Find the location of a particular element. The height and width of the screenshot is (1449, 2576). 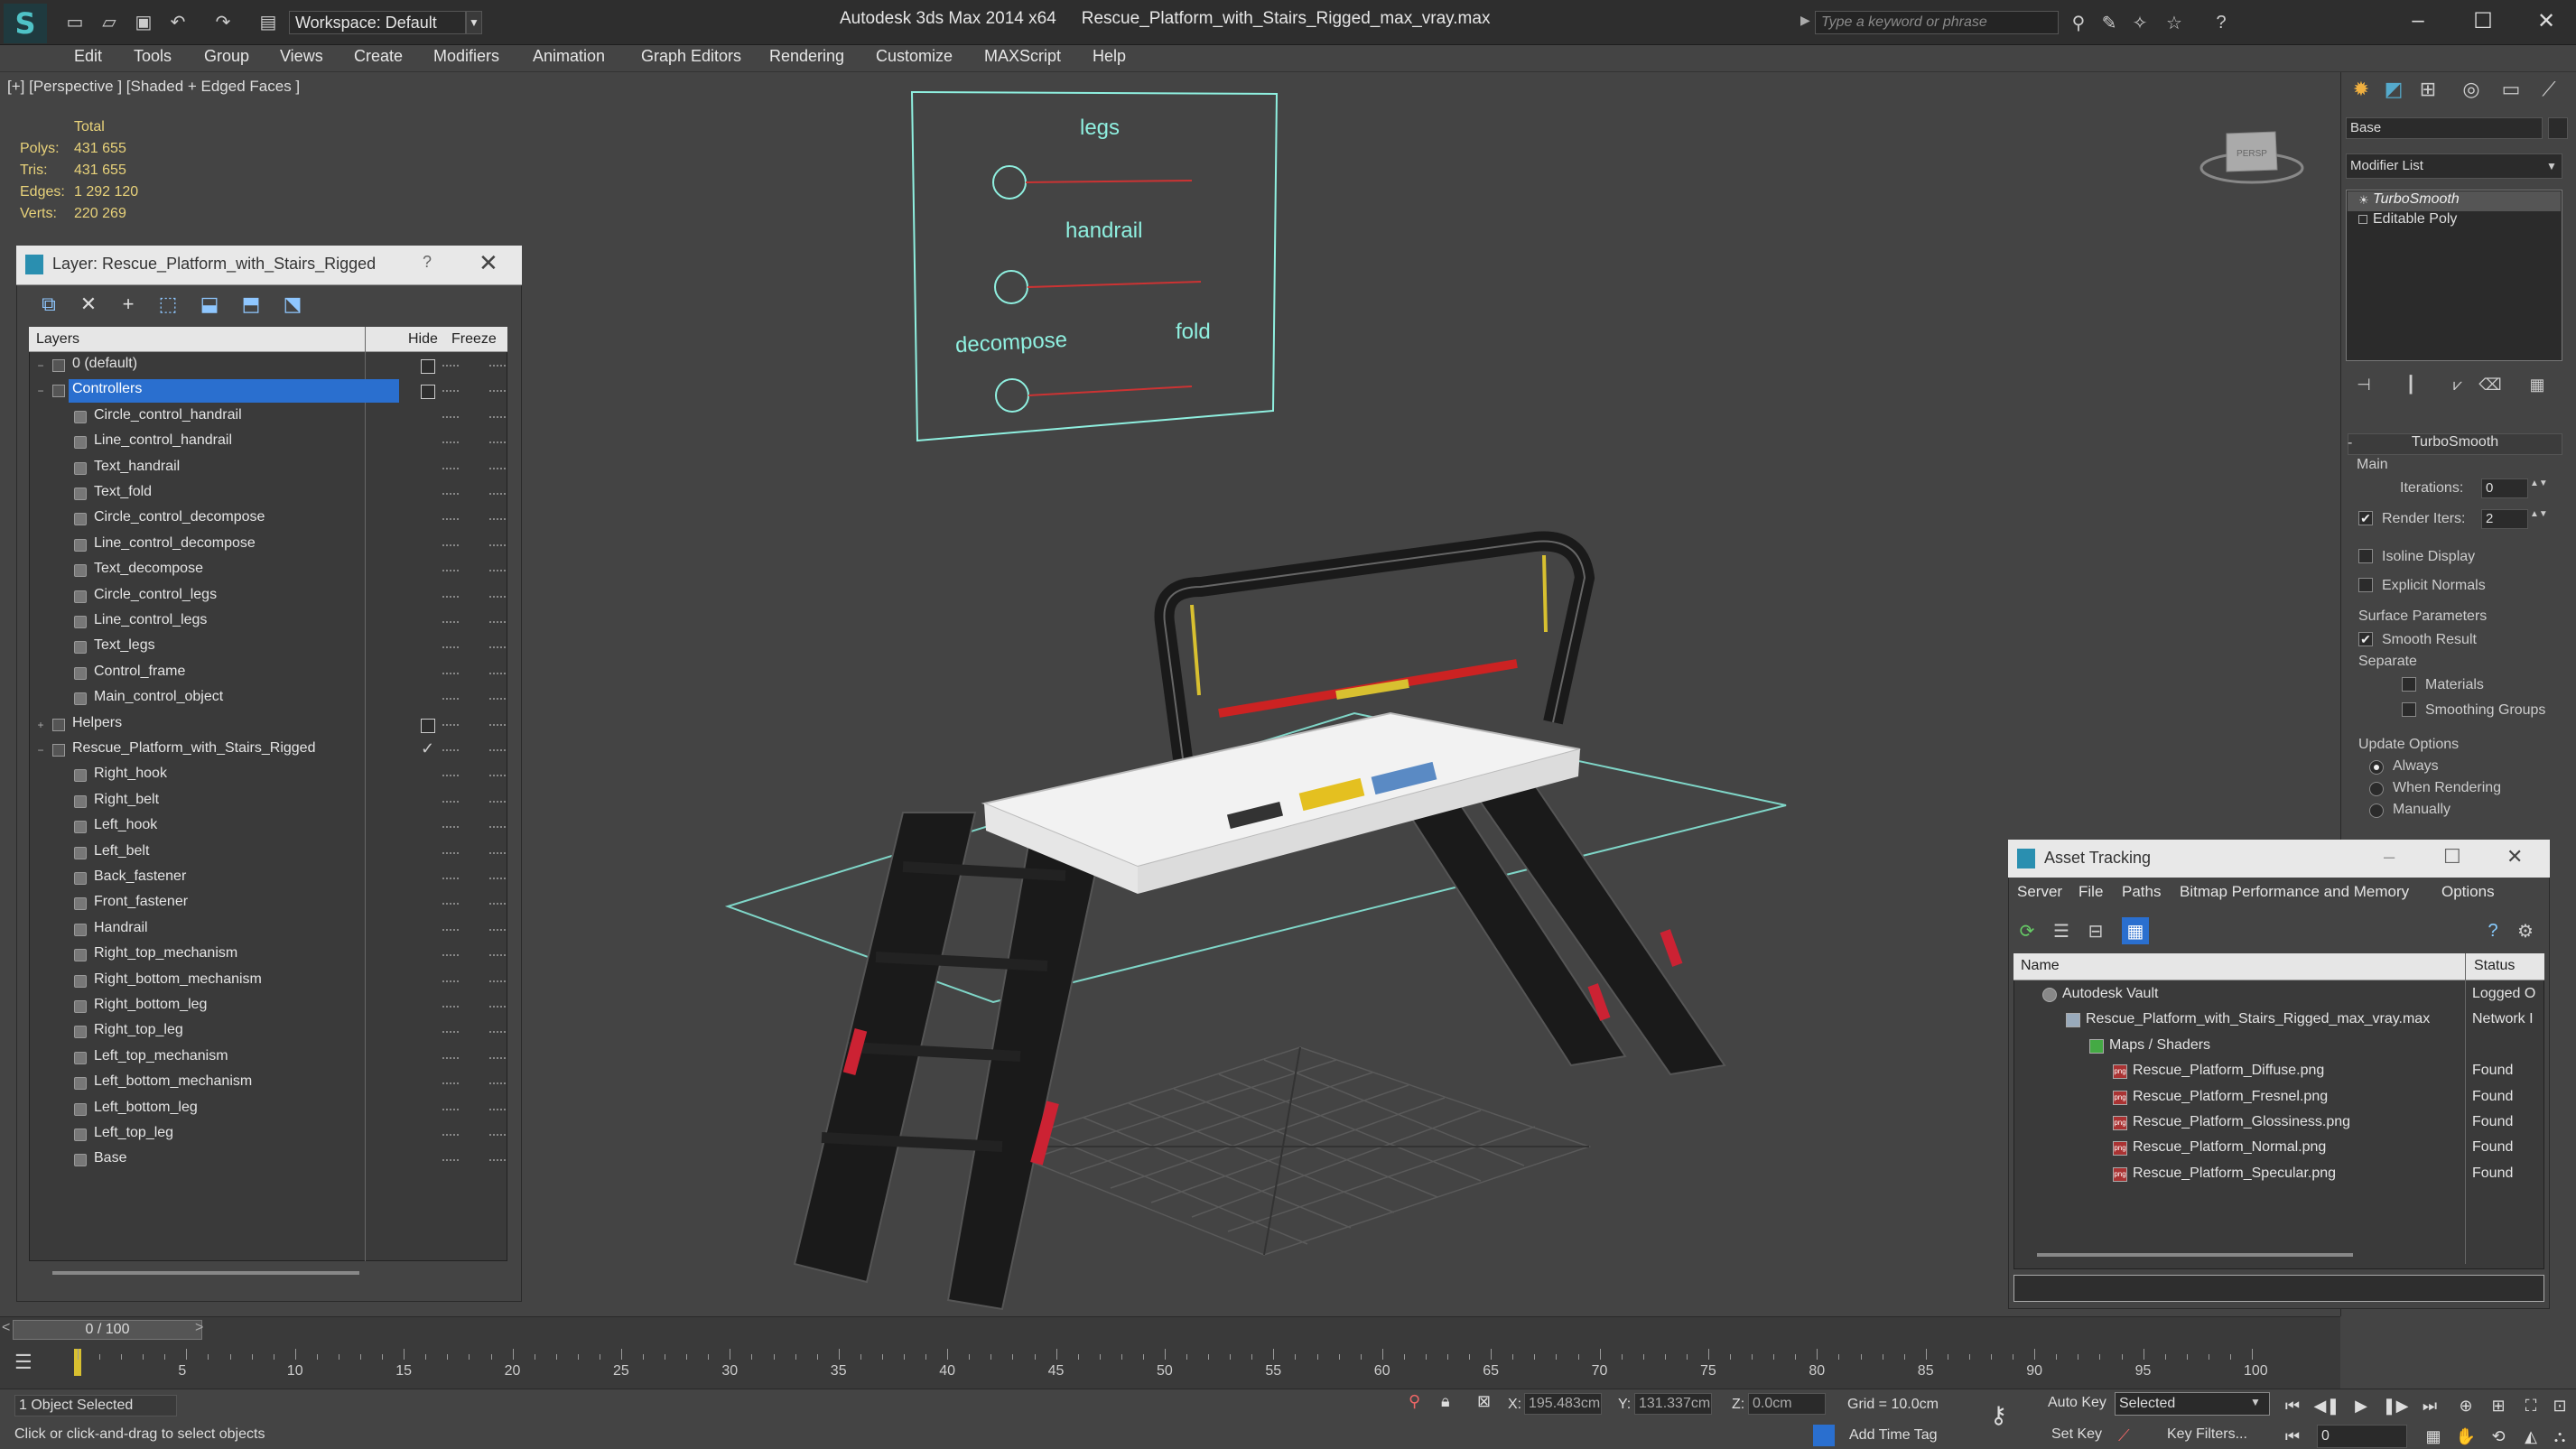

render-iters-checkbox: ✔ is located at coordinates (2365, 518).